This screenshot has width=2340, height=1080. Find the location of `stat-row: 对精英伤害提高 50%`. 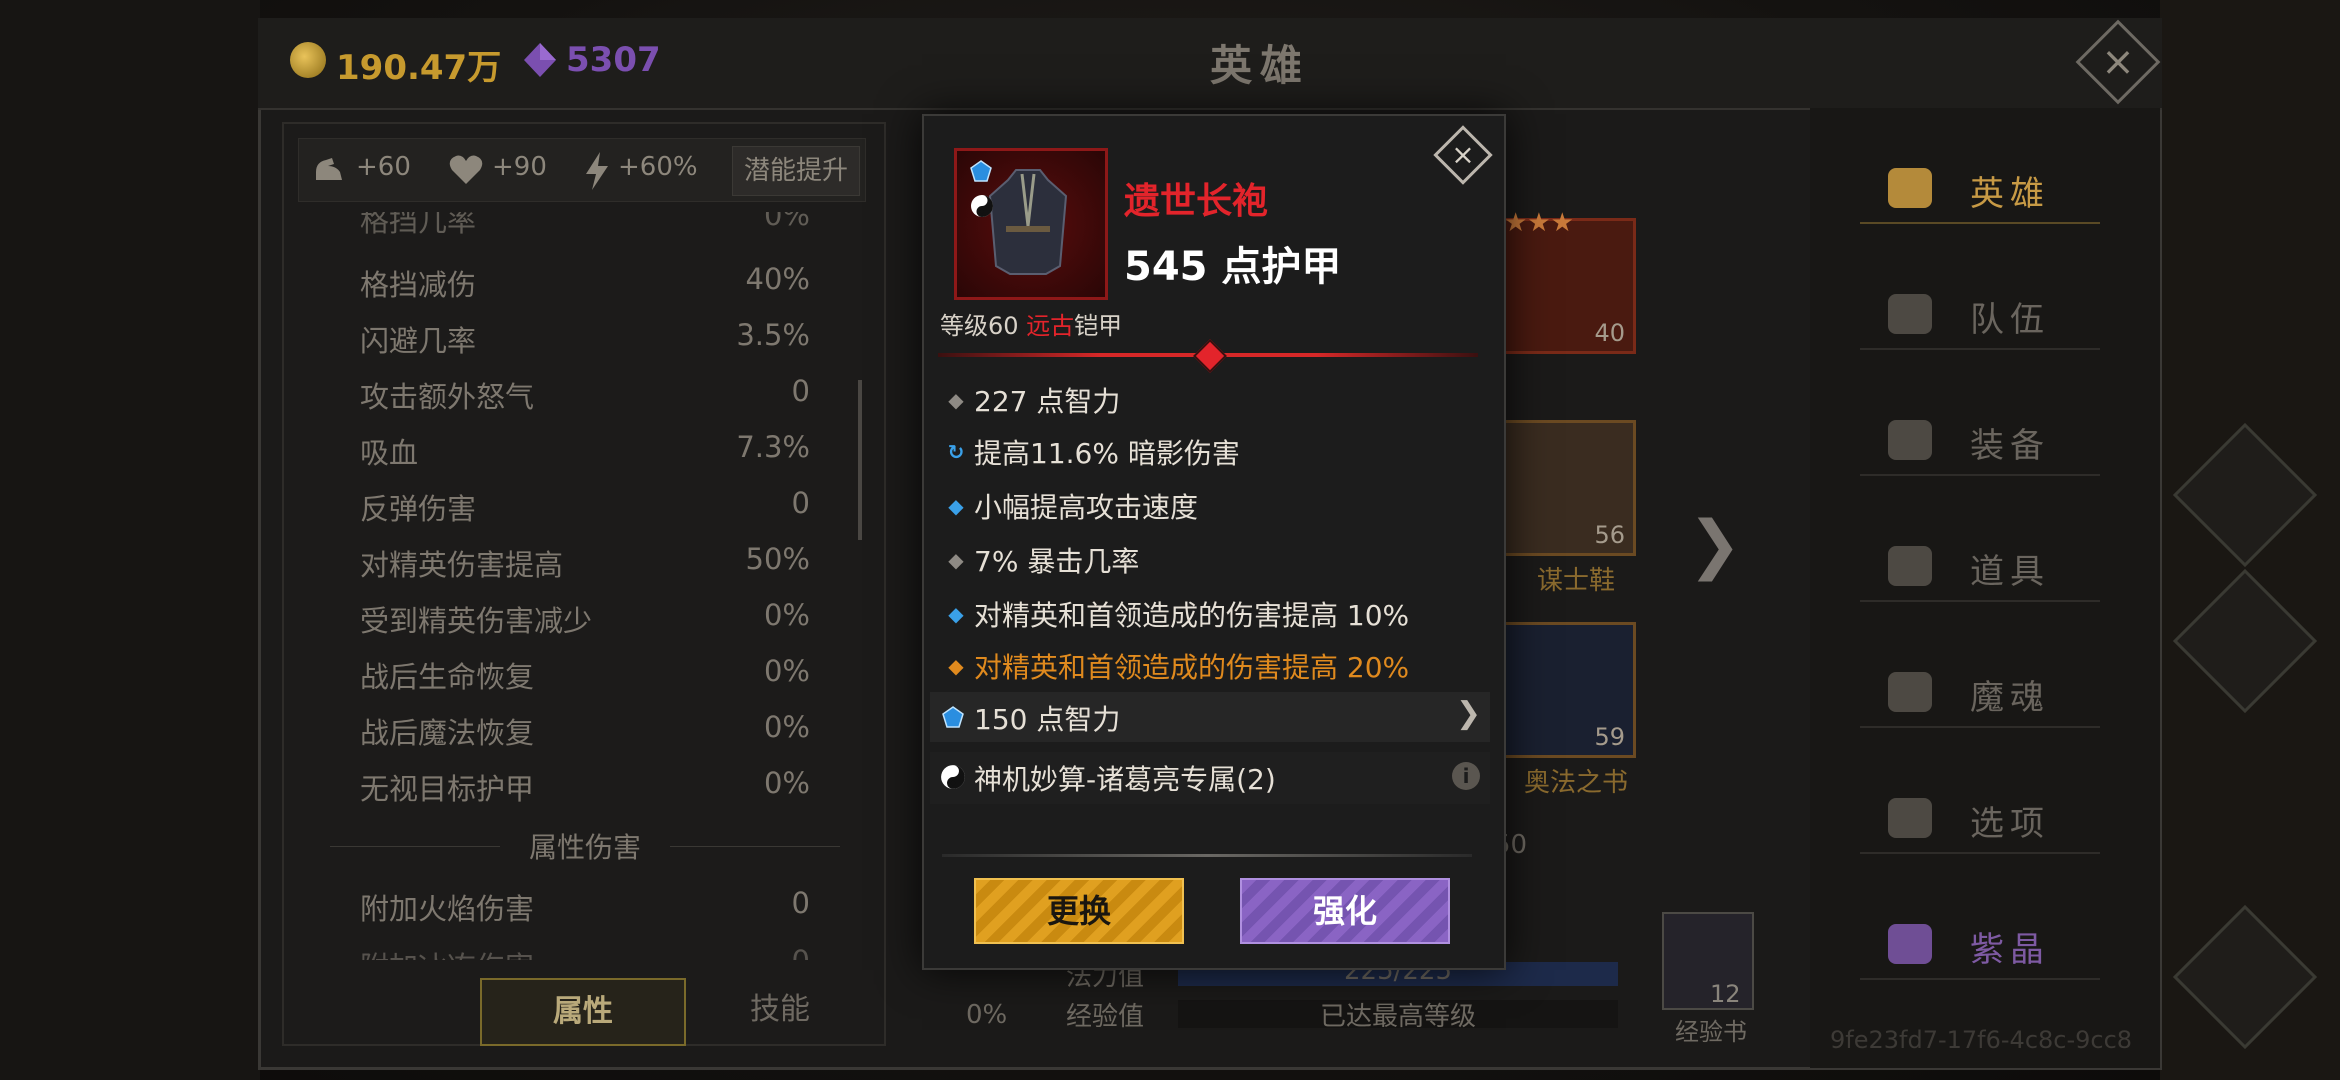

stat-row: 对精英伤害提高 50% is located at coordinates (585, 562).